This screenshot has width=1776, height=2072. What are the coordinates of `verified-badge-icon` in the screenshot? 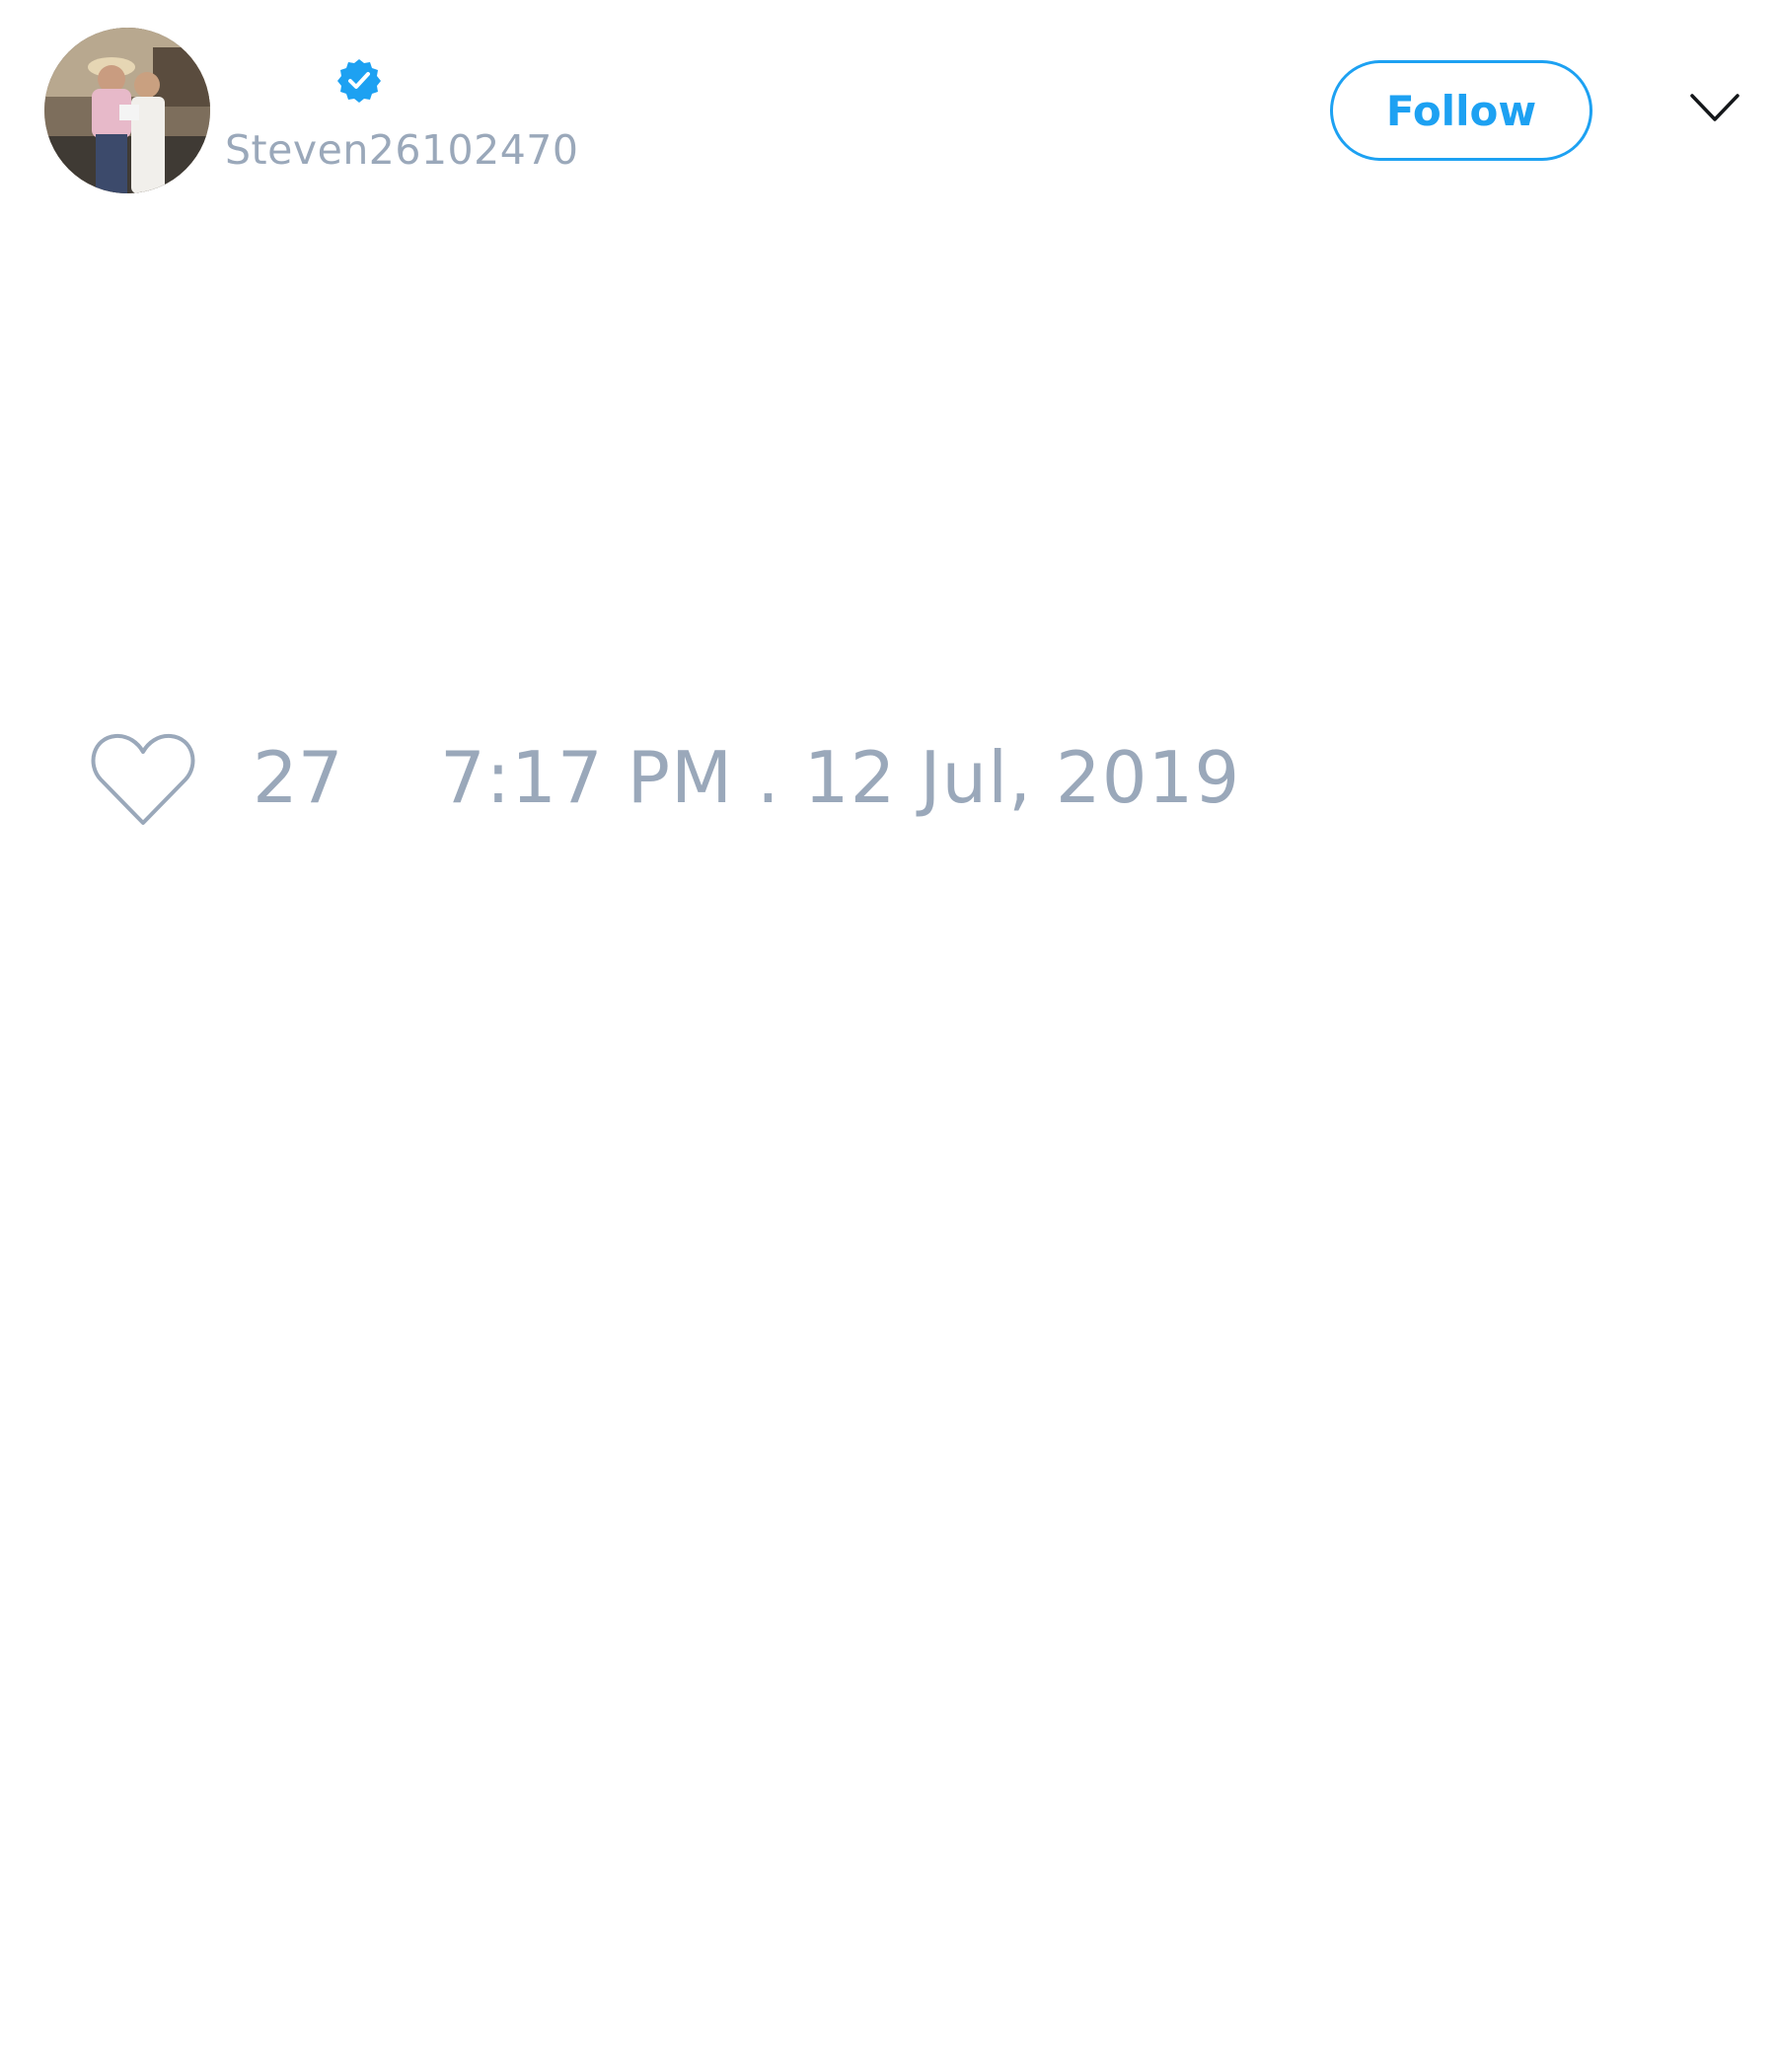 It's located at (359, 81).